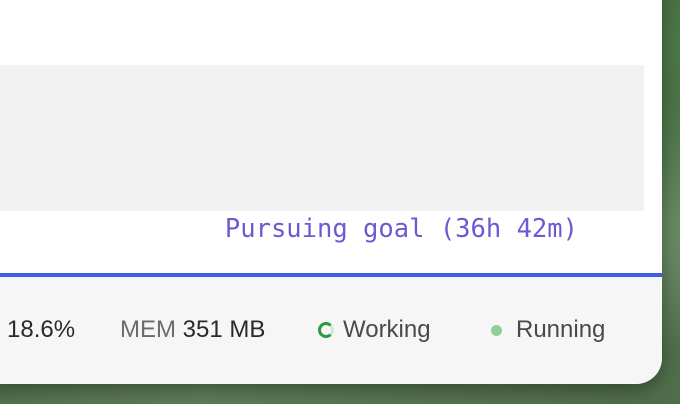  I want to click on working-label: Working, so click(387, 329).